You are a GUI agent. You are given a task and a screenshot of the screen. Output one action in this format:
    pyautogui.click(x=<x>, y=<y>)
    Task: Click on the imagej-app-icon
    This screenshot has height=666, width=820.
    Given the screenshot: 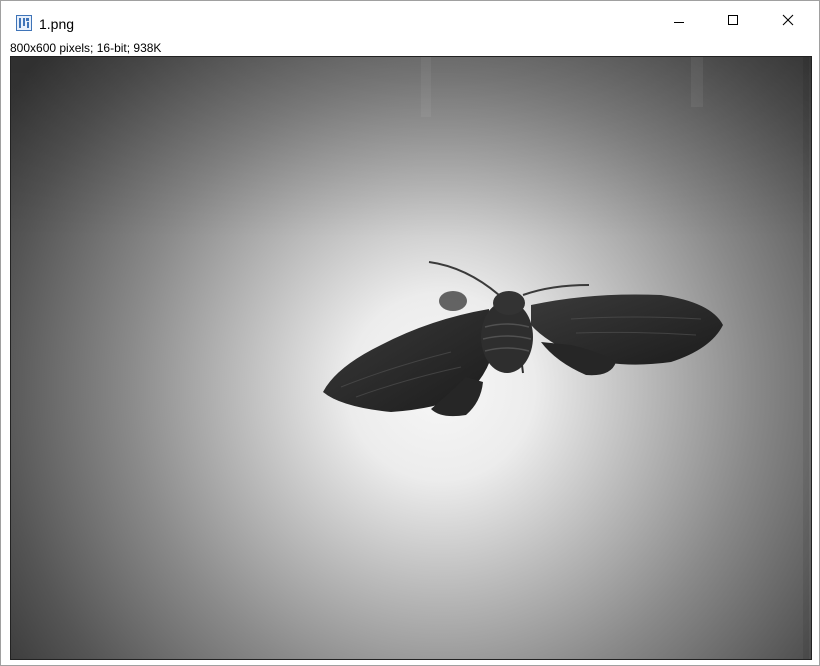 What is the action you would take?
    pyautogui.click(x=24, y=23)
    